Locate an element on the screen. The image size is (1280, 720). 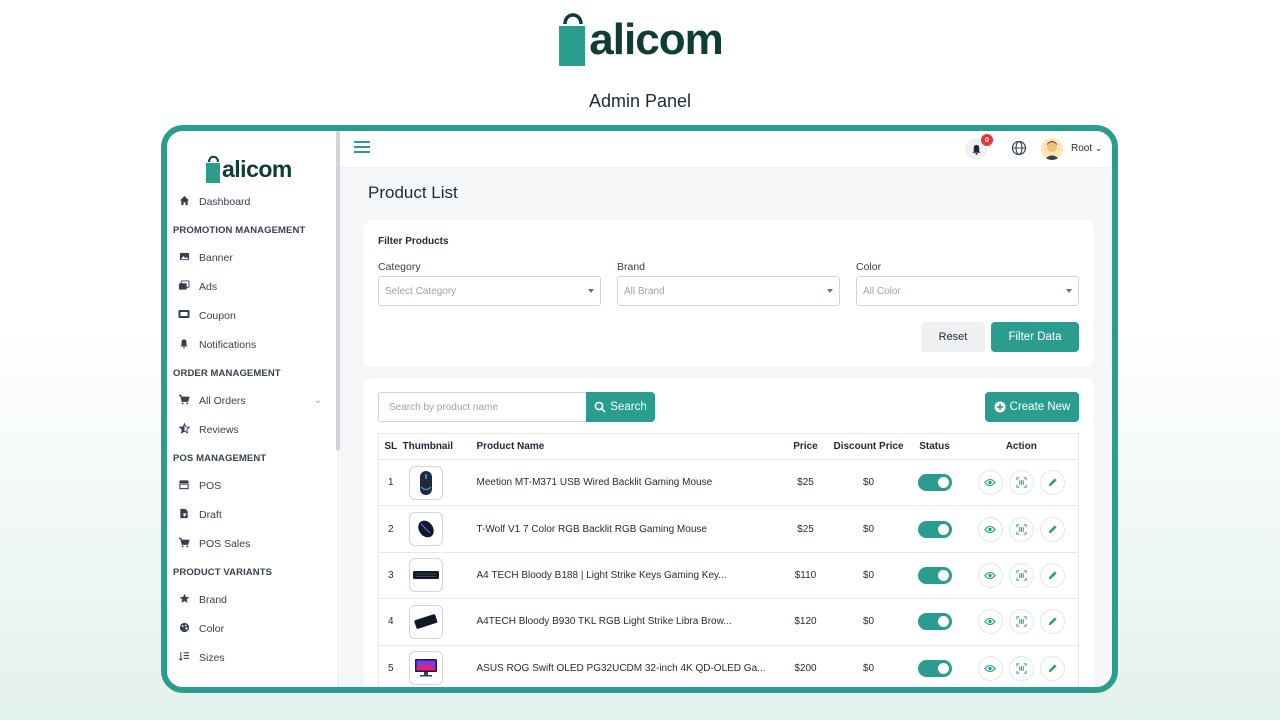
row-price: $200 is located at coordinates (805, 666).